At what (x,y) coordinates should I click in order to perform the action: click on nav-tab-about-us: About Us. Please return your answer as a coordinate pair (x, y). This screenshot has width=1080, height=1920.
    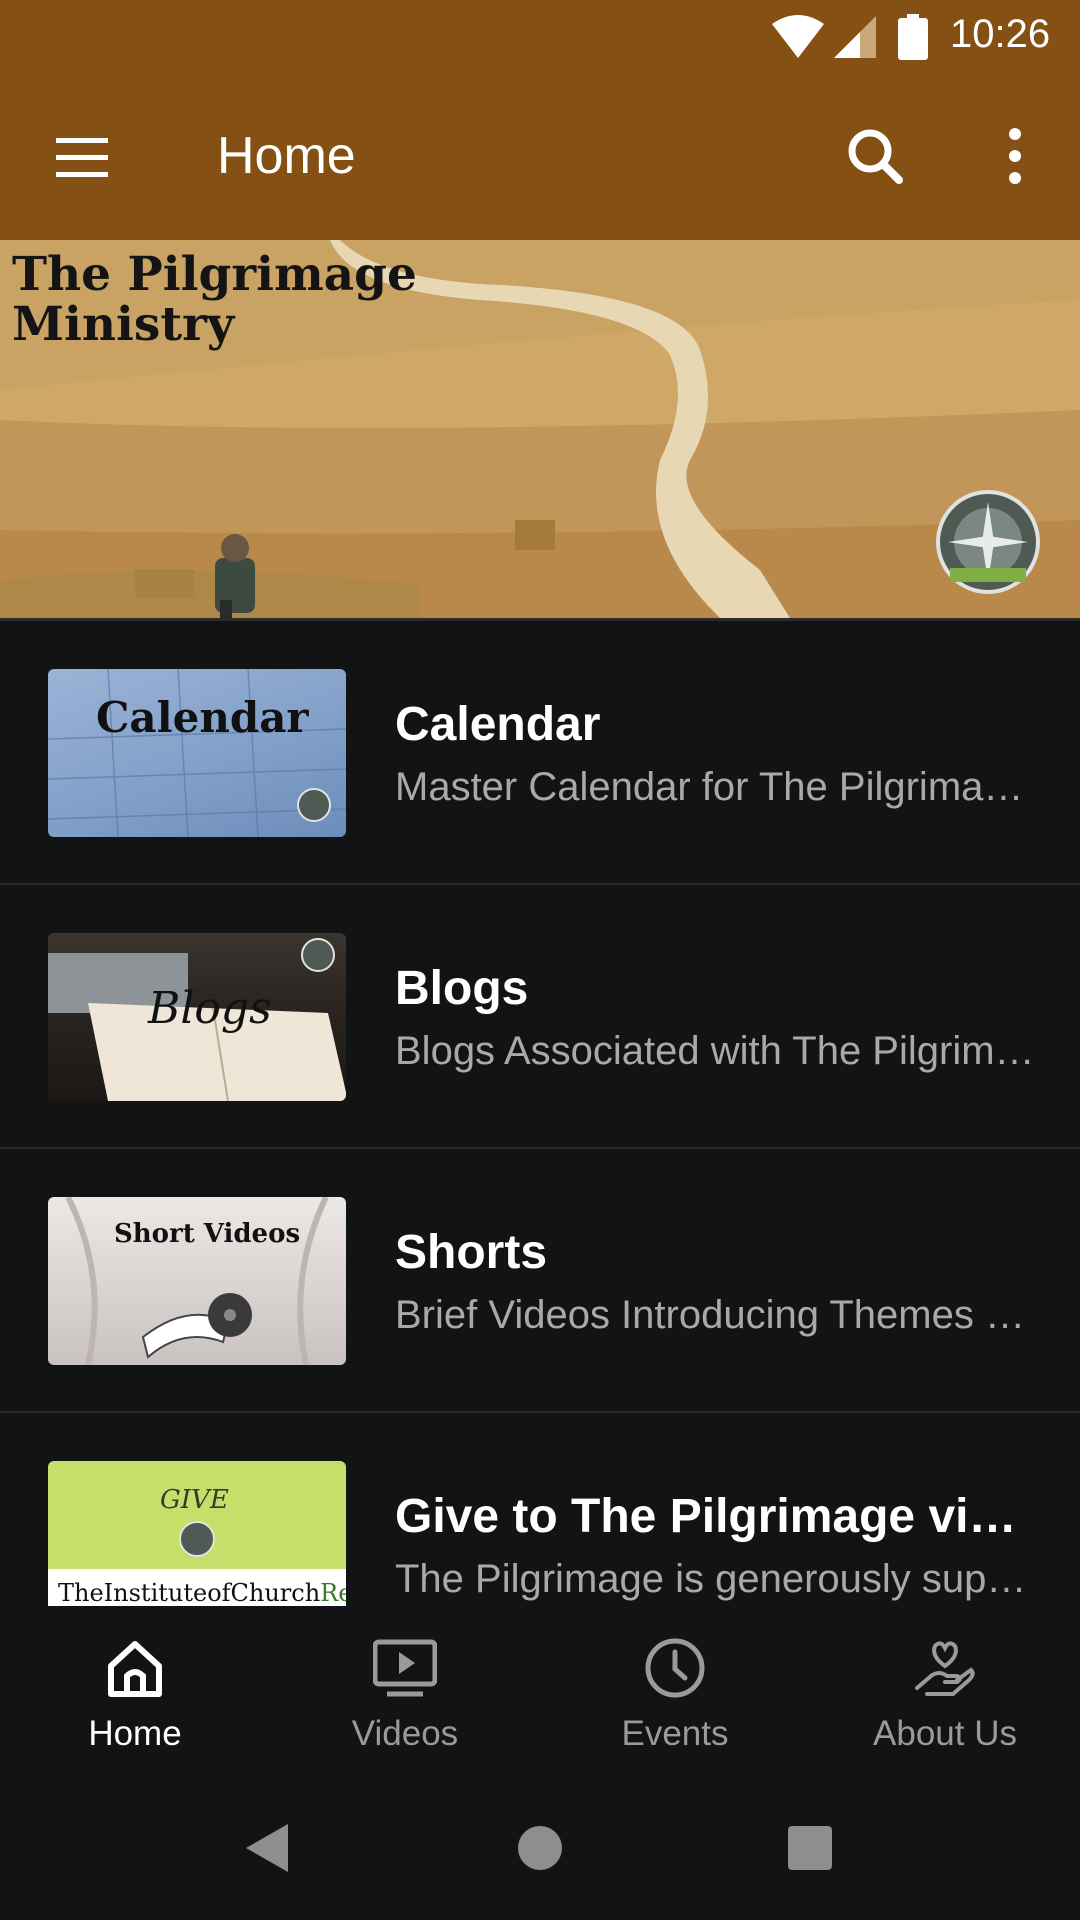
    Looking at the image, I should click on (945, 1691).